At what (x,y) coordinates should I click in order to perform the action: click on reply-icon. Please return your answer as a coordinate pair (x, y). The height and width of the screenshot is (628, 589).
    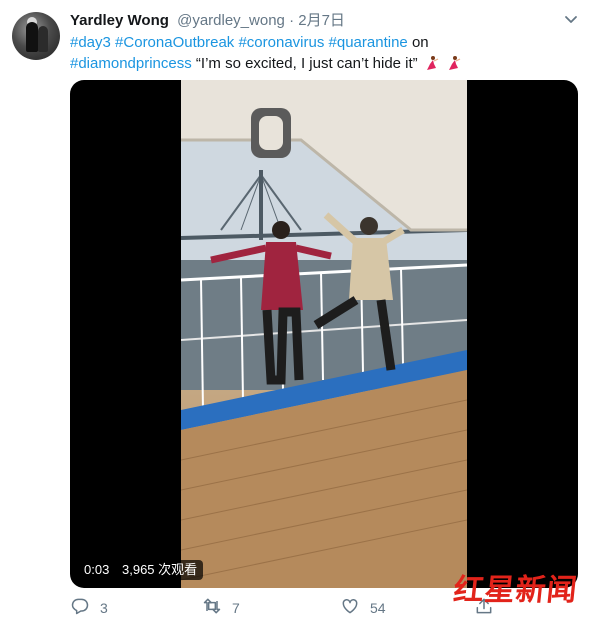
    Looking at the image, I should click on (80, 608).